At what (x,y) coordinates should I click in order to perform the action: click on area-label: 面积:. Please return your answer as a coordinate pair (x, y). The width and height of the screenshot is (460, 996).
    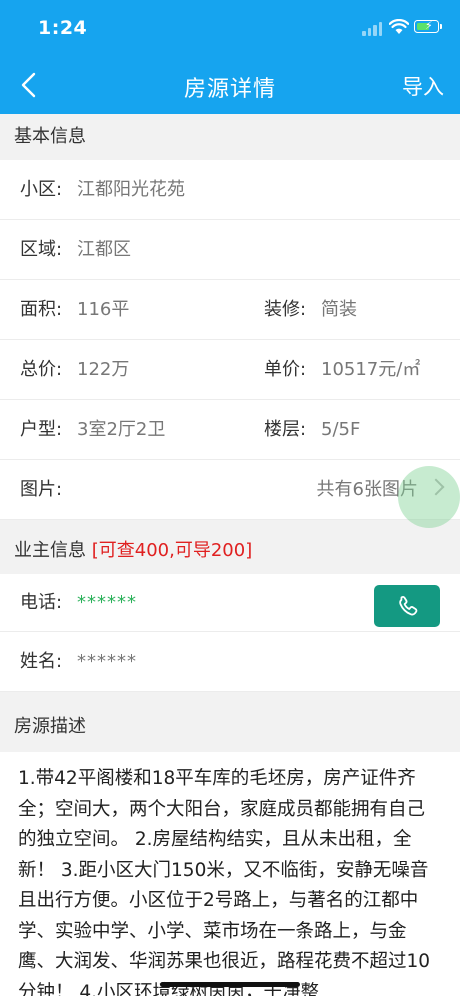
    Looking at the image, I should click on (41, 309).